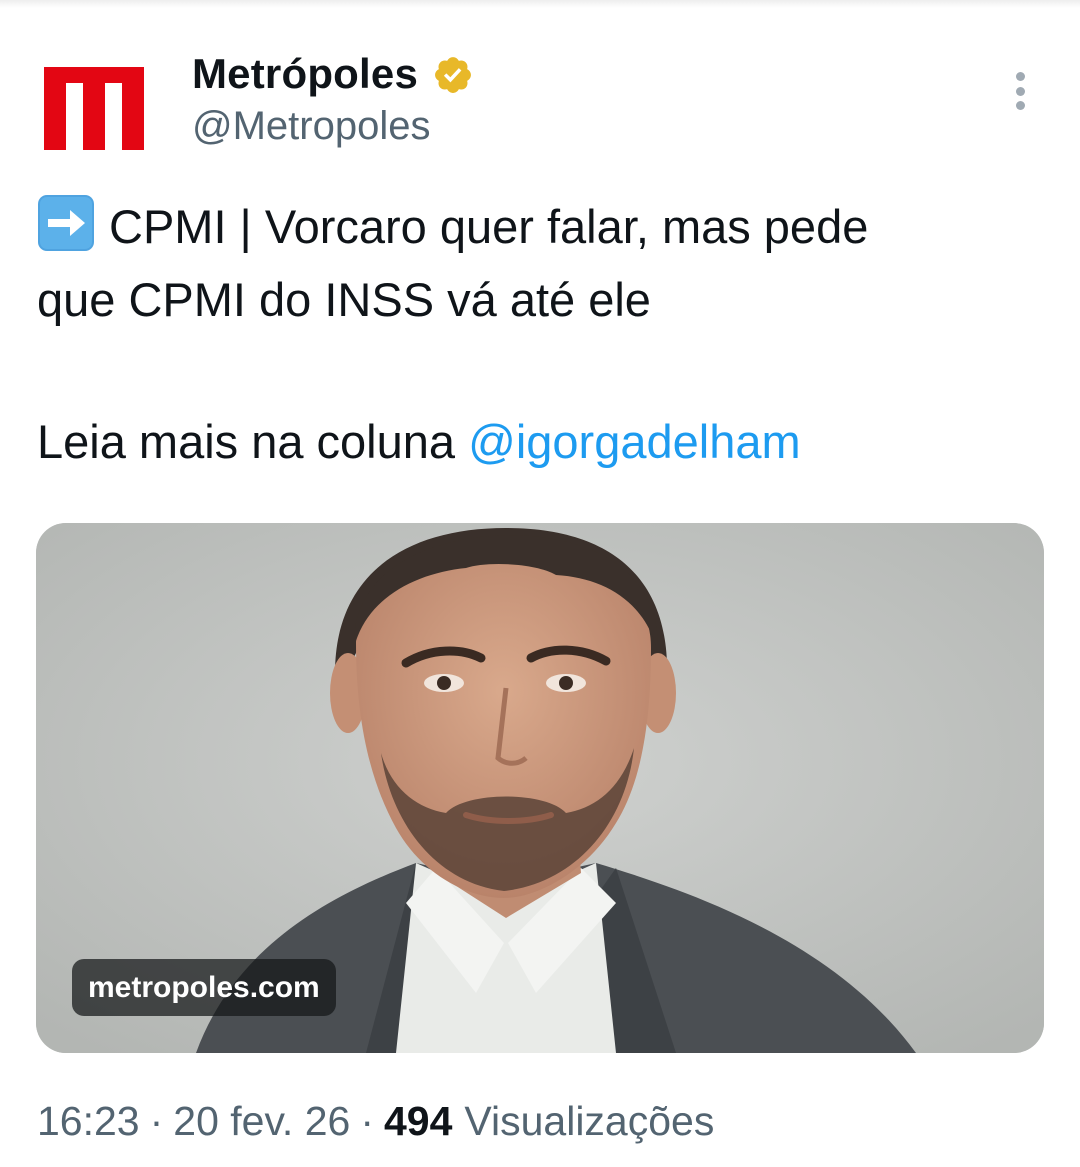  Describe the element at coordinates (204, 987) in the screenshot. I see `source-label: metropoles.com` at that location.